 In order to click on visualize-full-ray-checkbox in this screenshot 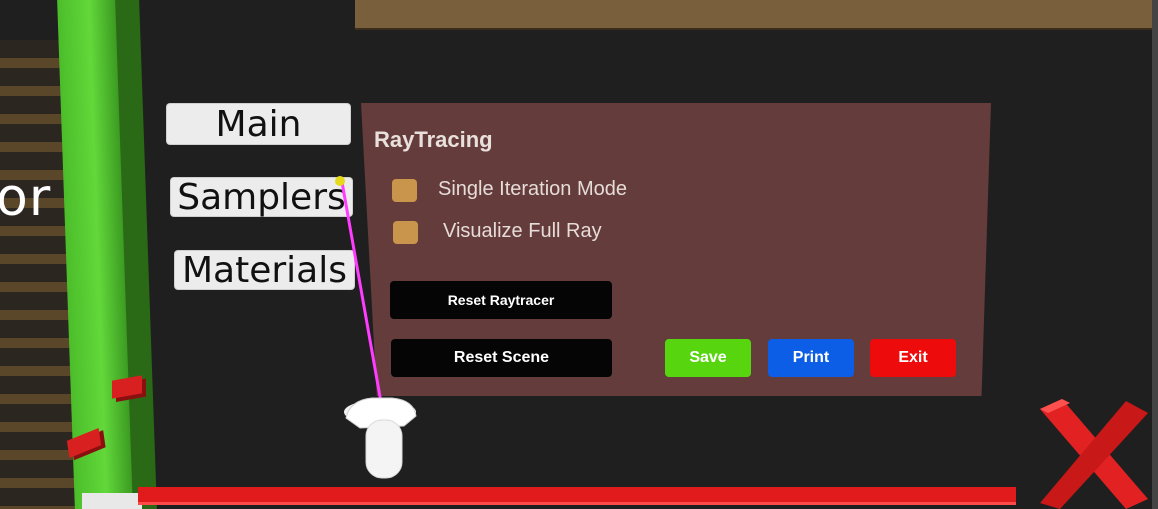, I will do `click(405, 232)`.